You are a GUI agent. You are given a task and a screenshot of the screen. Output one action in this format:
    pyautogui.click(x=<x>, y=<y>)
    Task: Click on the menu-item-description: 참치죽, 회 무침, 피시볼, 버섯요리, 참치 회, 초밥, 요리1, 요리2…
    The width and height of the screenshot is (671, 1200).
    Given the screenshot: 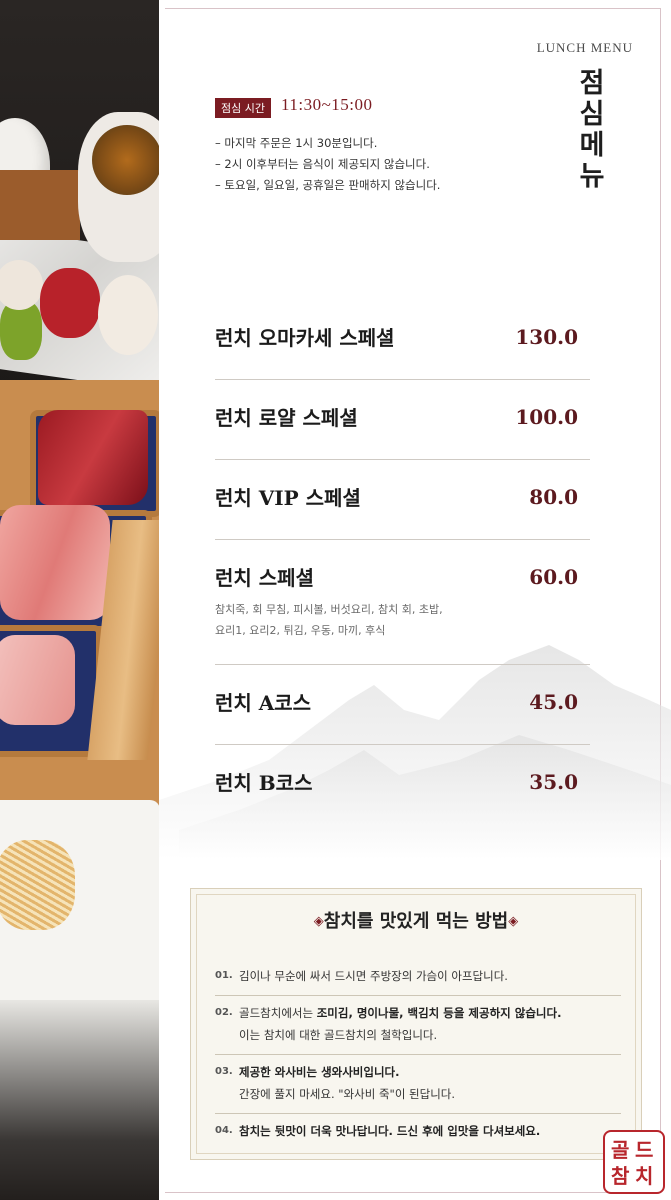 What is the action you would take?
    pyautogui.click(x=402, y=620)
    